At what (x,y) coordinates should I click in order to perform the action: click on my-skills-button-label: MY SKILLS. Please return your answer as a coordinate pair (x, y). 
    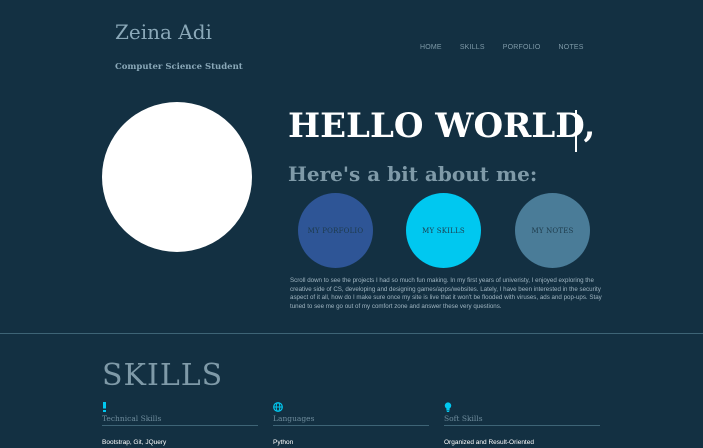
    Looking at the image, I should click on (443, 230).